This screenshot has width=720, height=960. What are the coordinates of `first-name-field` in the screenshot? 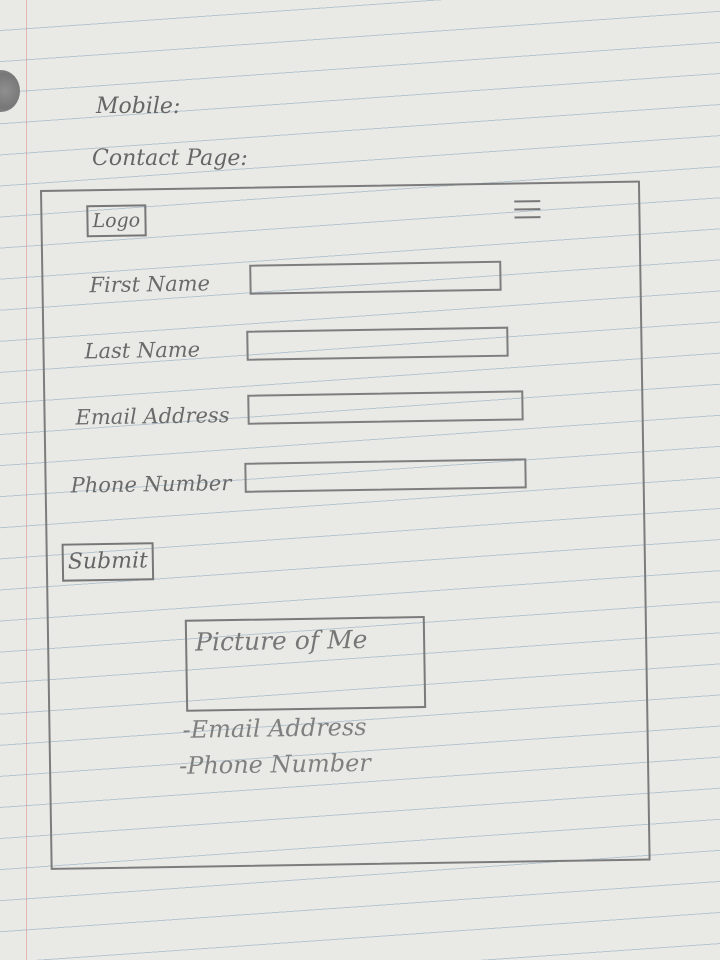 It's located at (375, 277).